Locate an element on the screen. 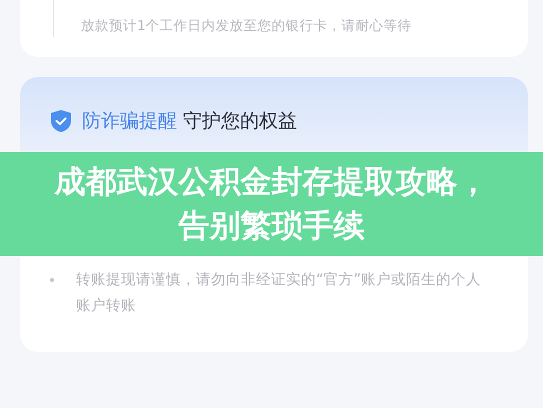 This screenshot has width=543, height=408. payout-notice: 放款预计1个工作日内发放至您的银行卡，请耐心等待 is located at coordinates (246, 26).